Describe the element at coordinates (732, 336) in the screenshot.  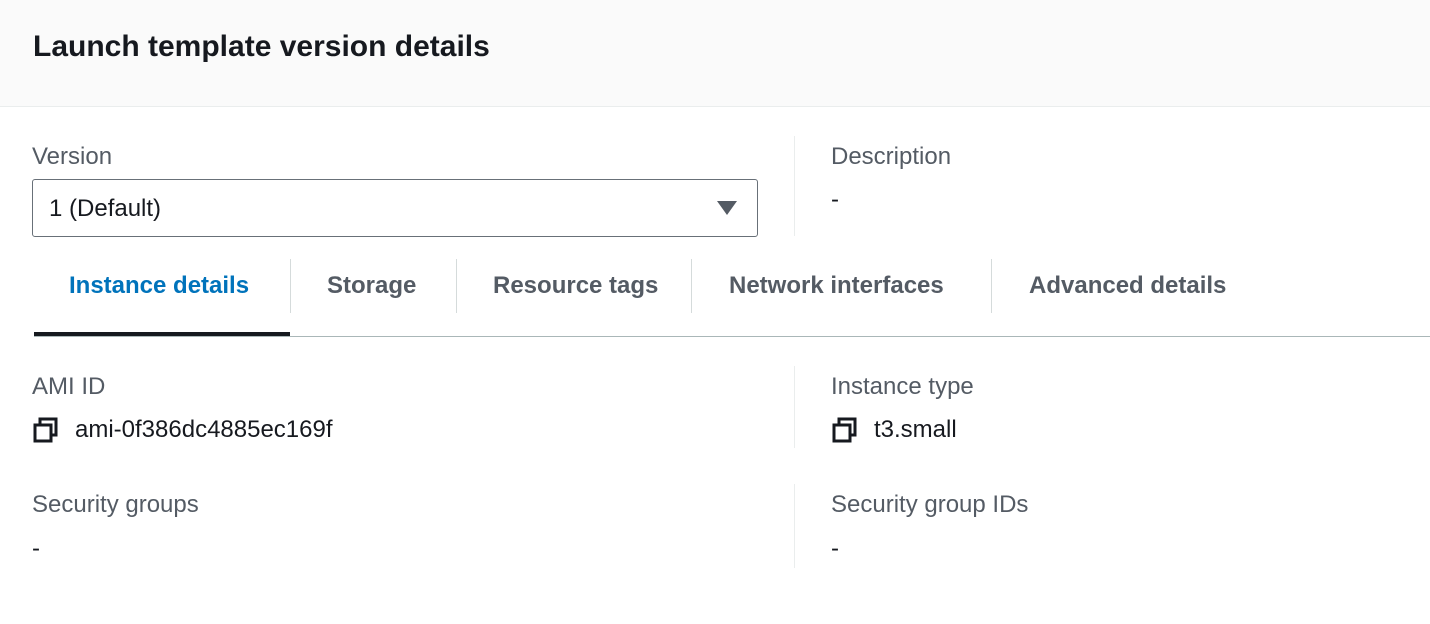
I see `tab-bar-border` at that location.